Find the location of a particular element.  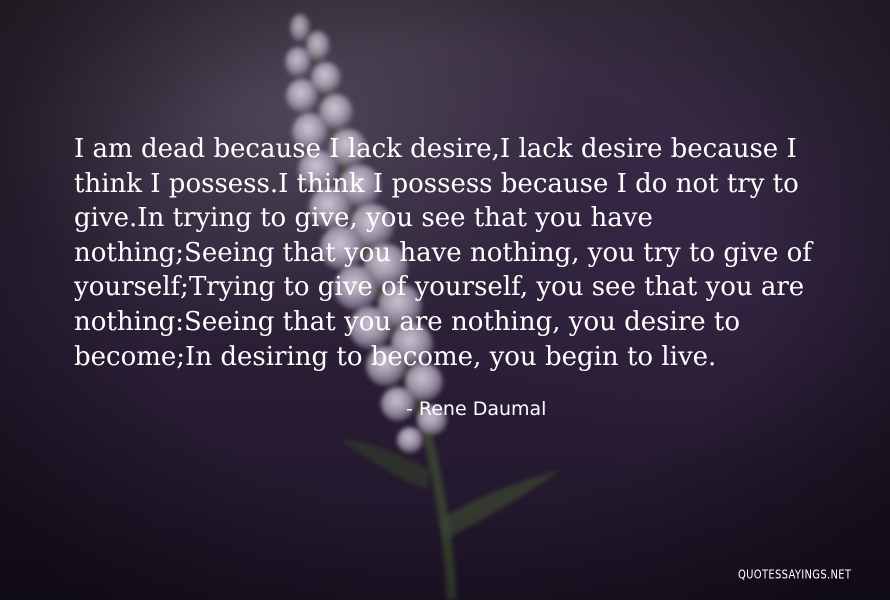

quote-author: - Rene Daumal is located at coordinates (476, 409).